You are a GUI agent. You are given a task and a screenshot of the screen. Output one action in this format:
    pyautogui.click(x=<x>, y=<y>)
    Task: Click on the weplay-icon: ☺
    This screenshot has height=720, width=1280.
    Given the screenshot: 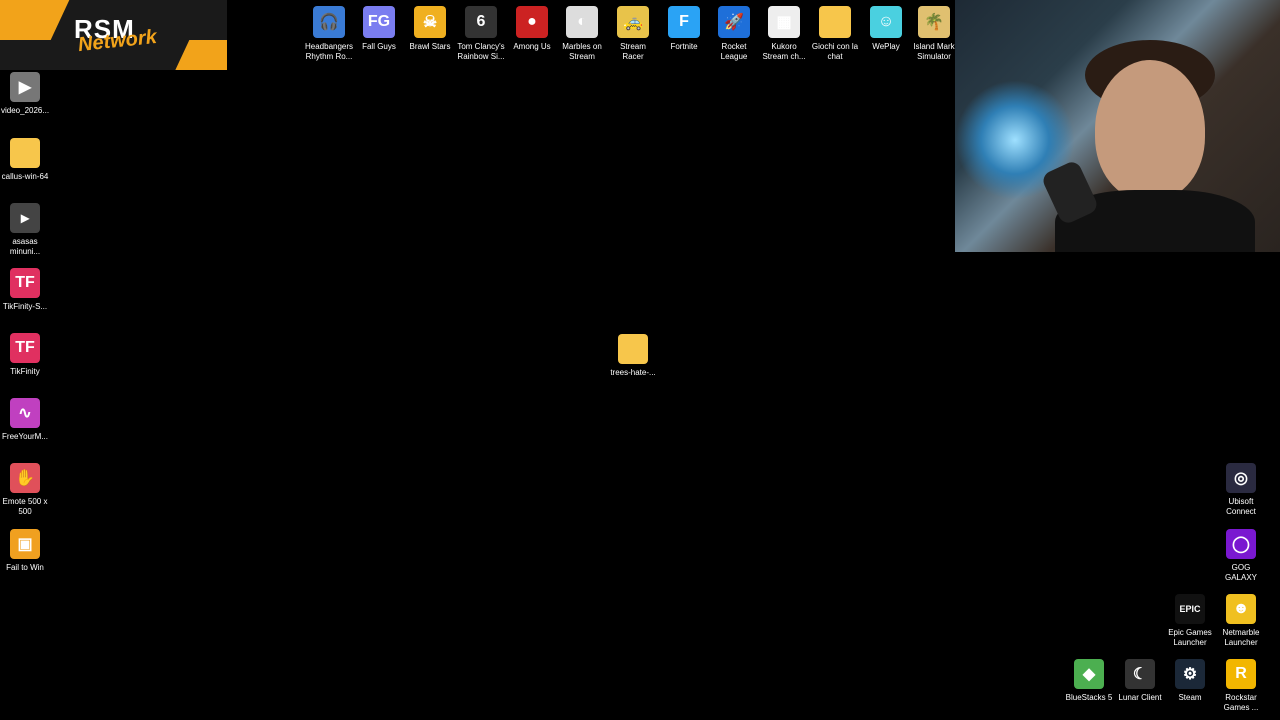 What is the action you would take?
    pyautogui.click(x=886, y=22)
    